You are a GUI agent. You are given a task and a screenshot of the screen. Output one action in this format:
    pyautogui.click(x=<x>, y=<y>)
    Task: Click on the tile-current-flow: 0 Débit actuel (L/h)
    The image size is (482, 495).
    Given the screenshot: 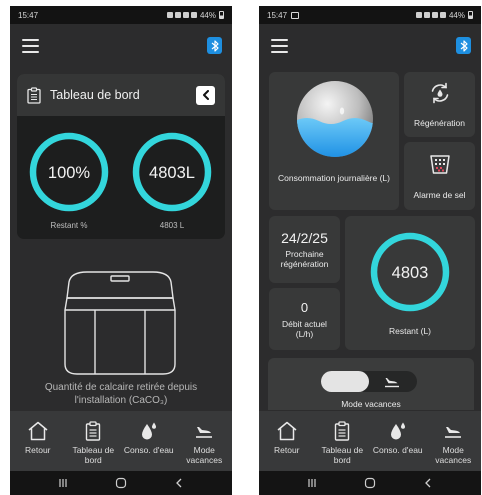 What is the action you would take?
    pyautogui.click(x=304, y=319)
    